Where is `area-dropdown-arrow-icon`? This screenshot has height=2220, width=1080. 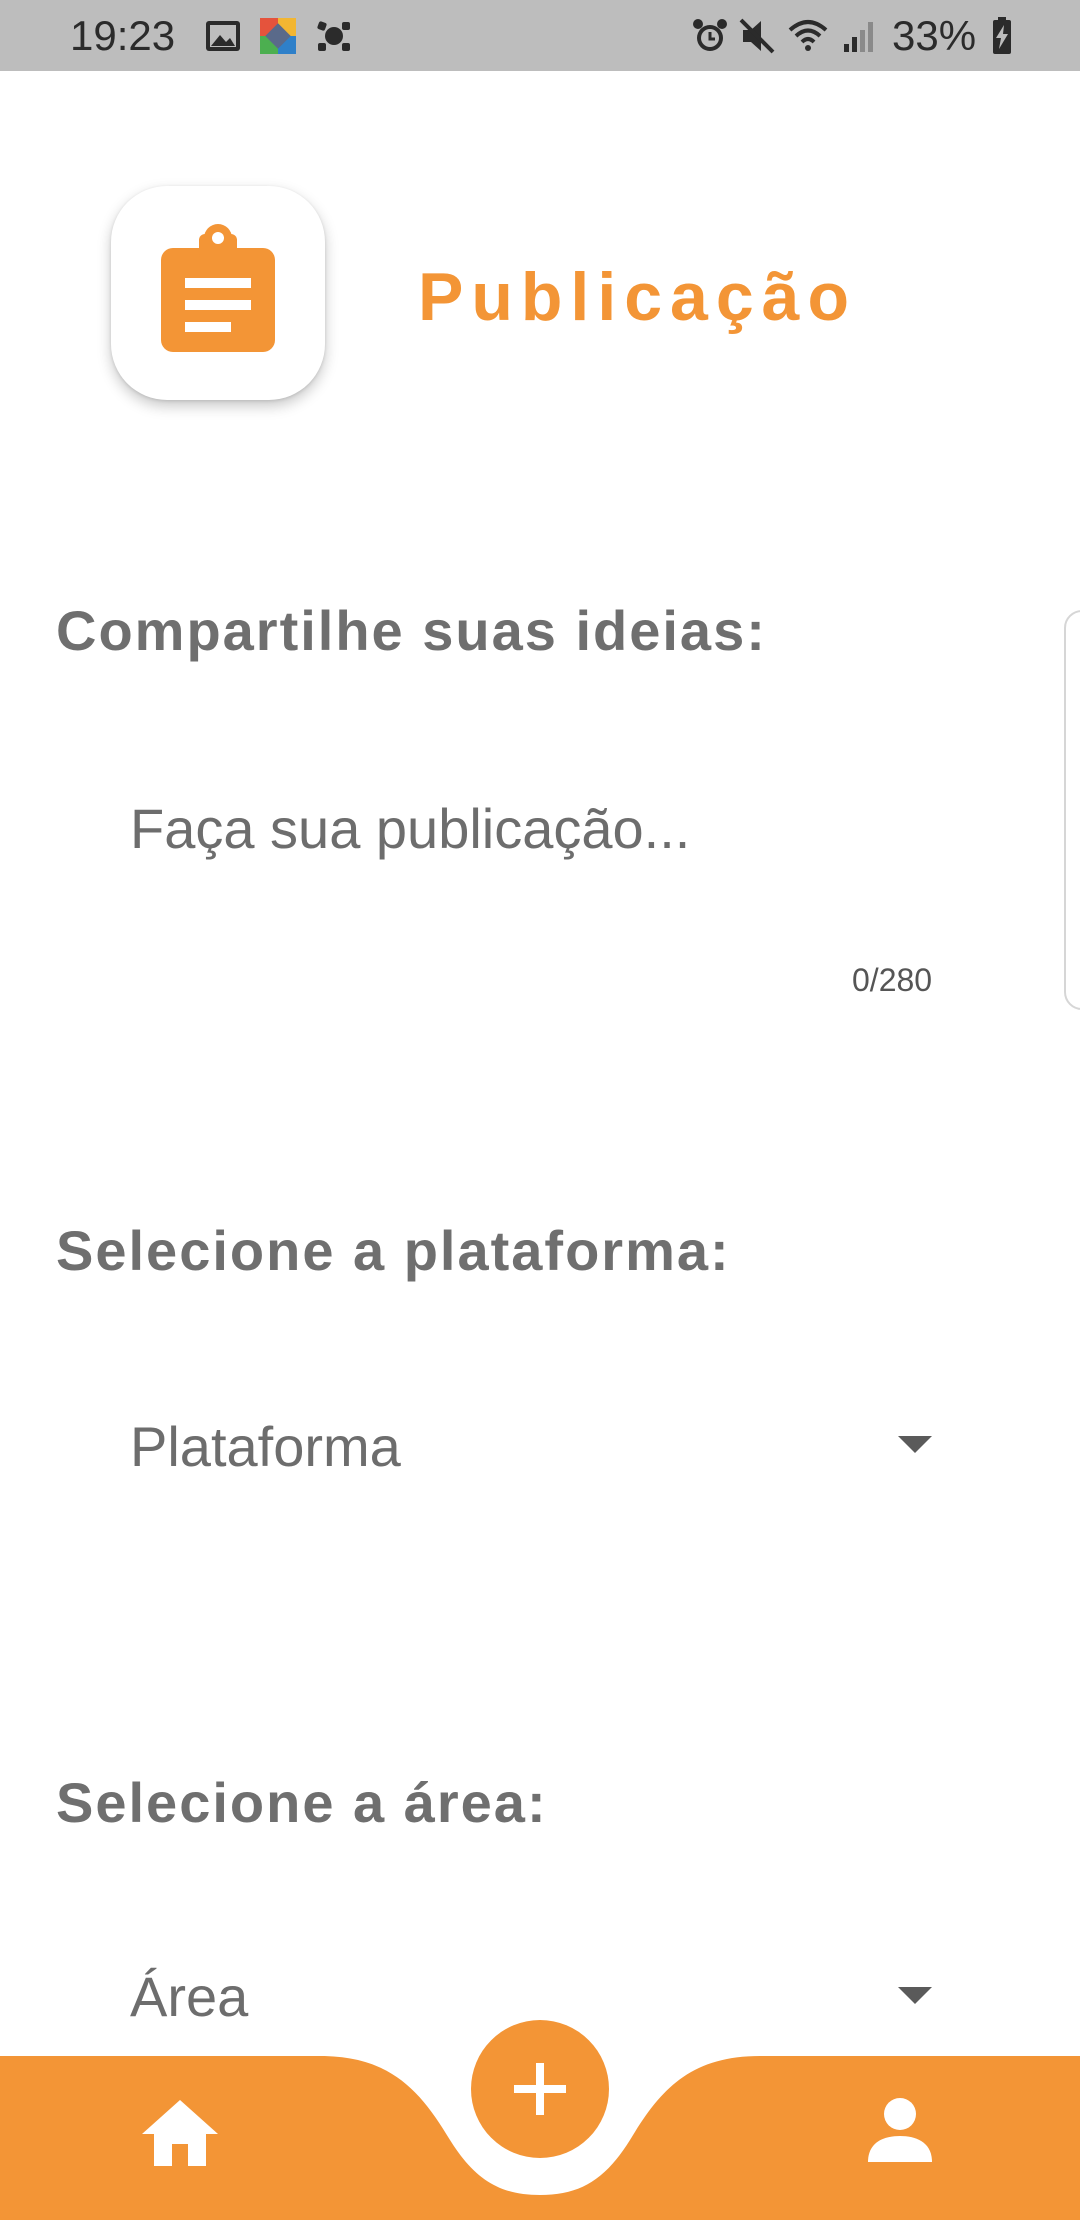
area-dropdown-arrow-icon is located at coordinates (915, 1995).